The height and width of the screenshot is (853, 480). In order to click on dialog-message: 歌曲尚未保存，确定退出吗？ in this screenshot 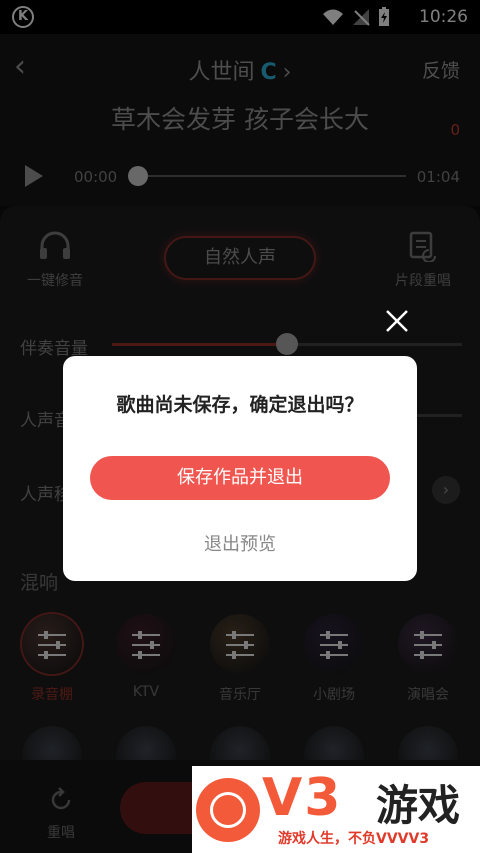, I will do `click(240, 405)`.